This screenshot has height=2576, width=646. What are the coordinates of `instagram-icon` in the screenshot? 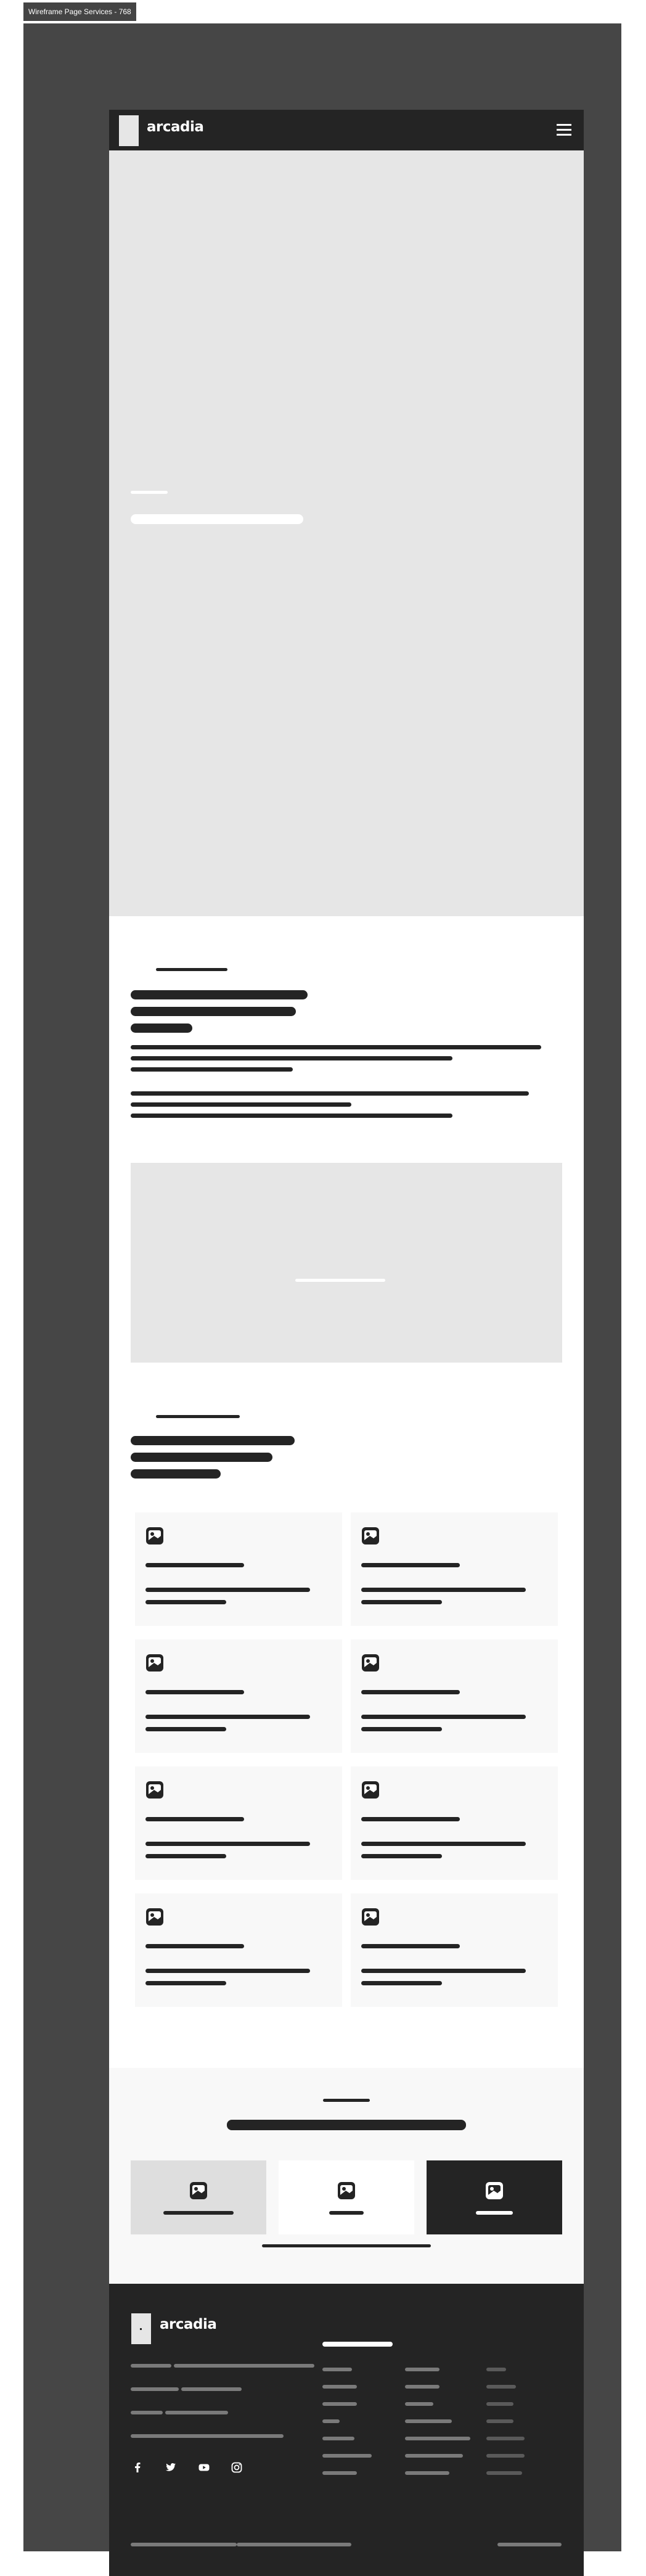 It's located at (237, 2468).